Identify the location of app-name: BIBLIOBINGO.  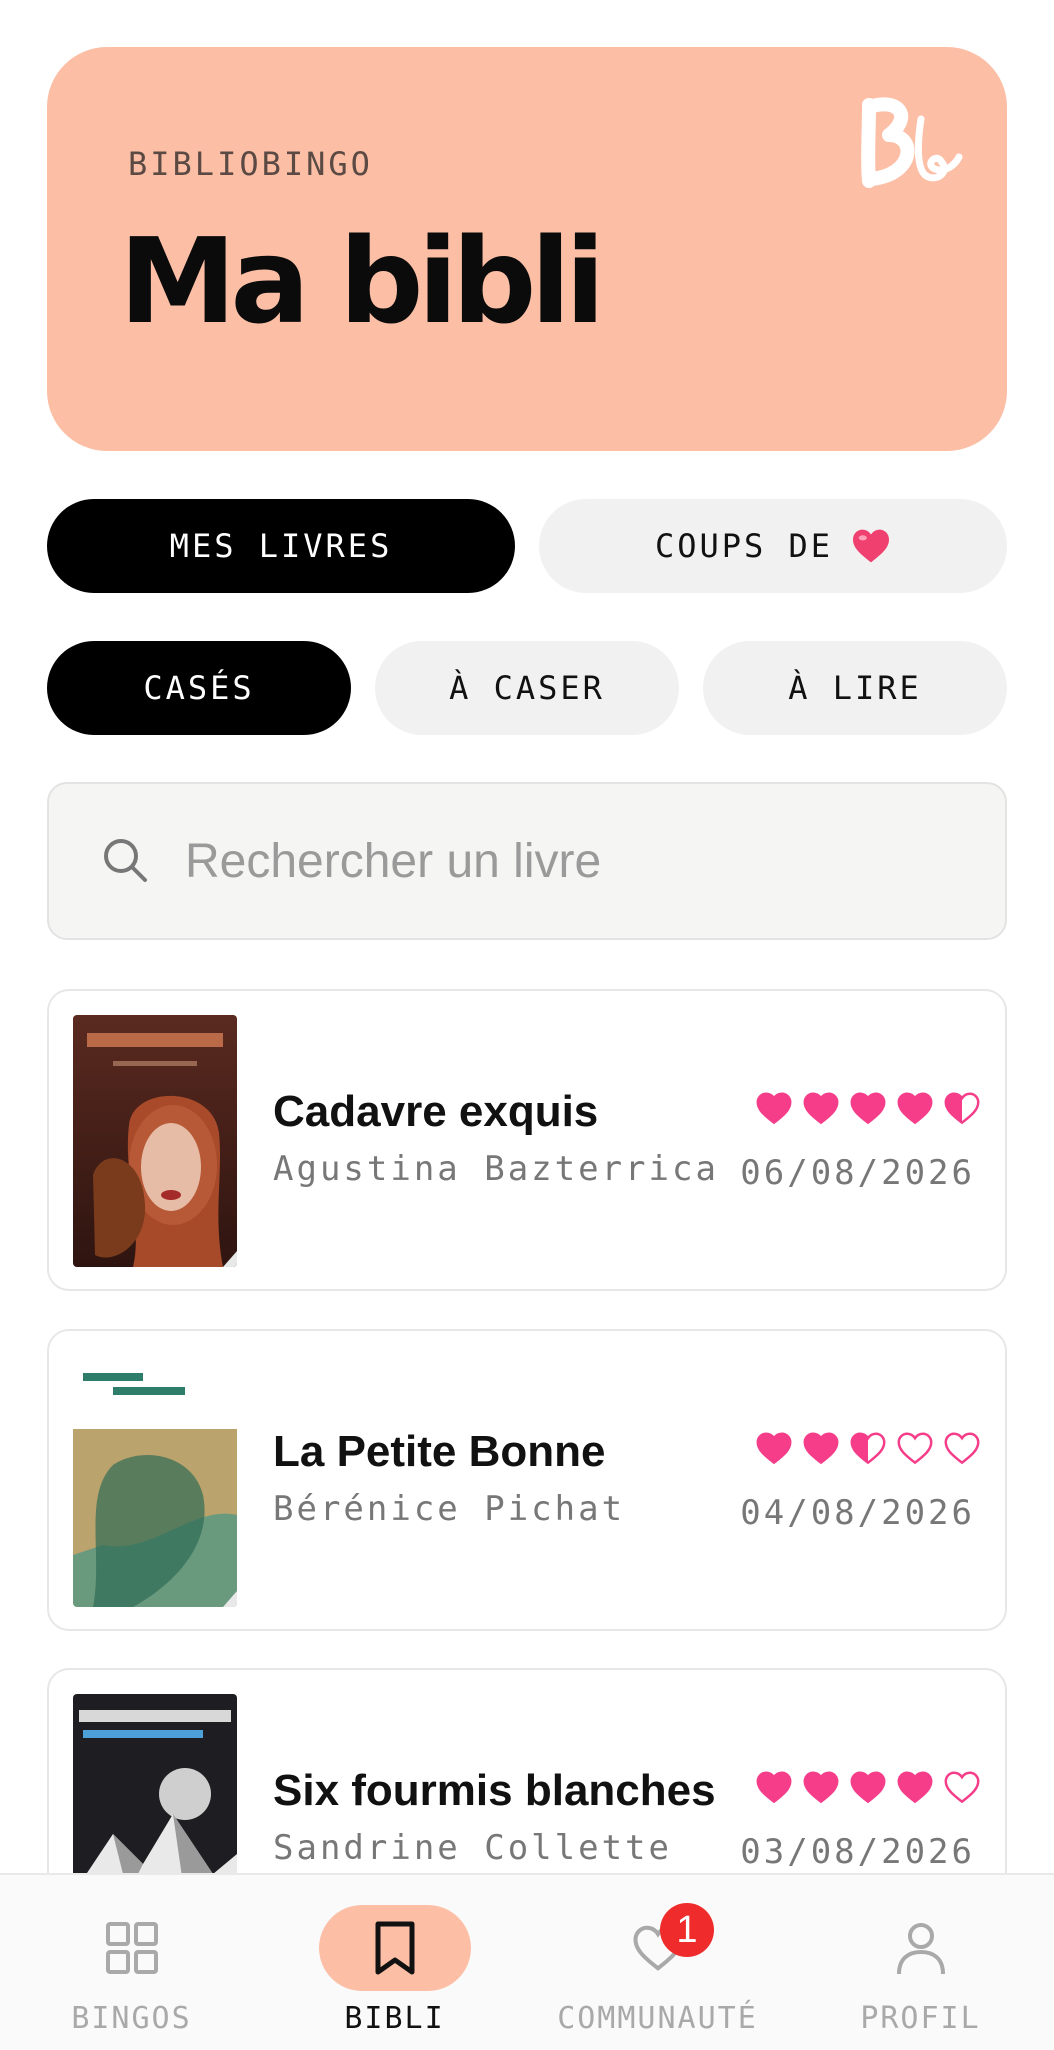
(250, 164).